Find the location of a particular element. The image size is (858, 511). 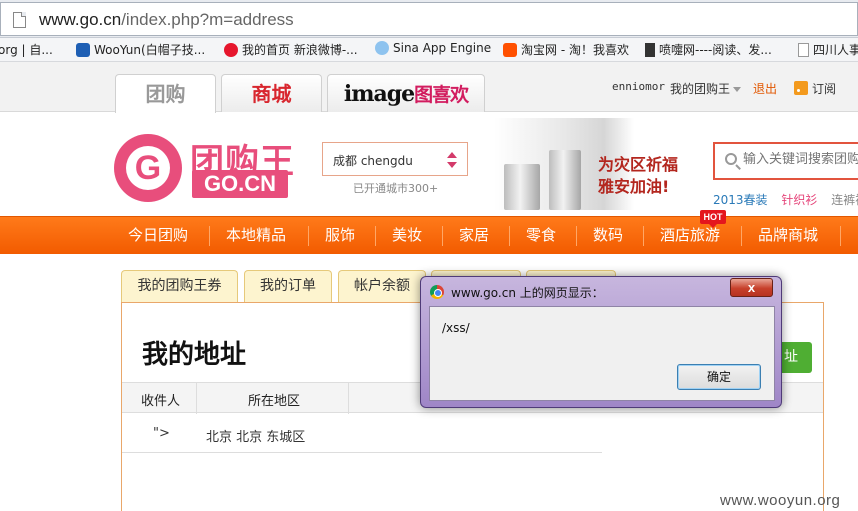

dialog-message: /xss/ is located at coordinates (456, 328).